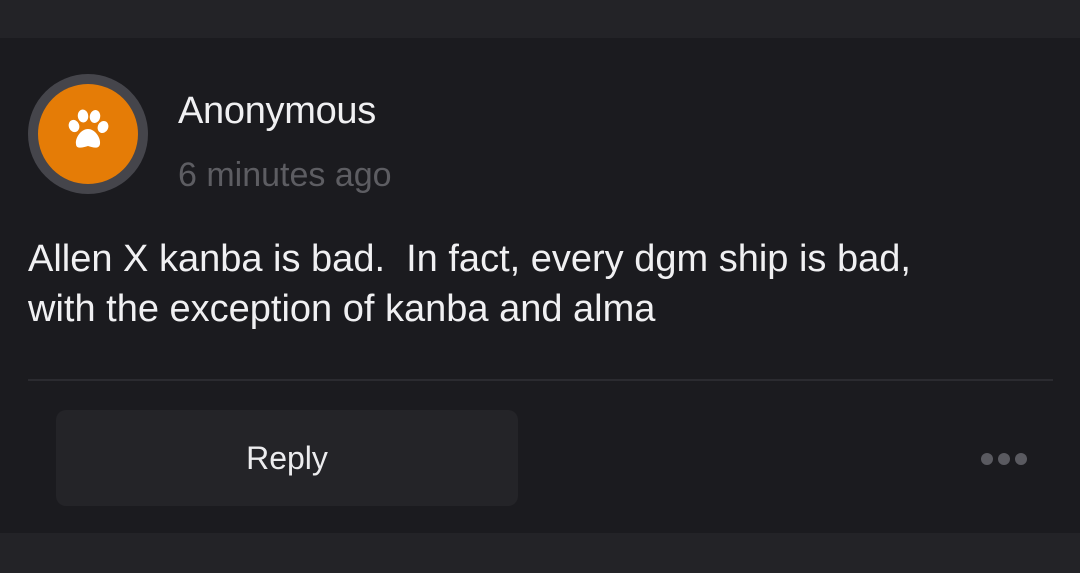 This screenshot has width=1080, height=573. I want to click on comment-timestamp: 6 minutes ago, so click(285, 175).